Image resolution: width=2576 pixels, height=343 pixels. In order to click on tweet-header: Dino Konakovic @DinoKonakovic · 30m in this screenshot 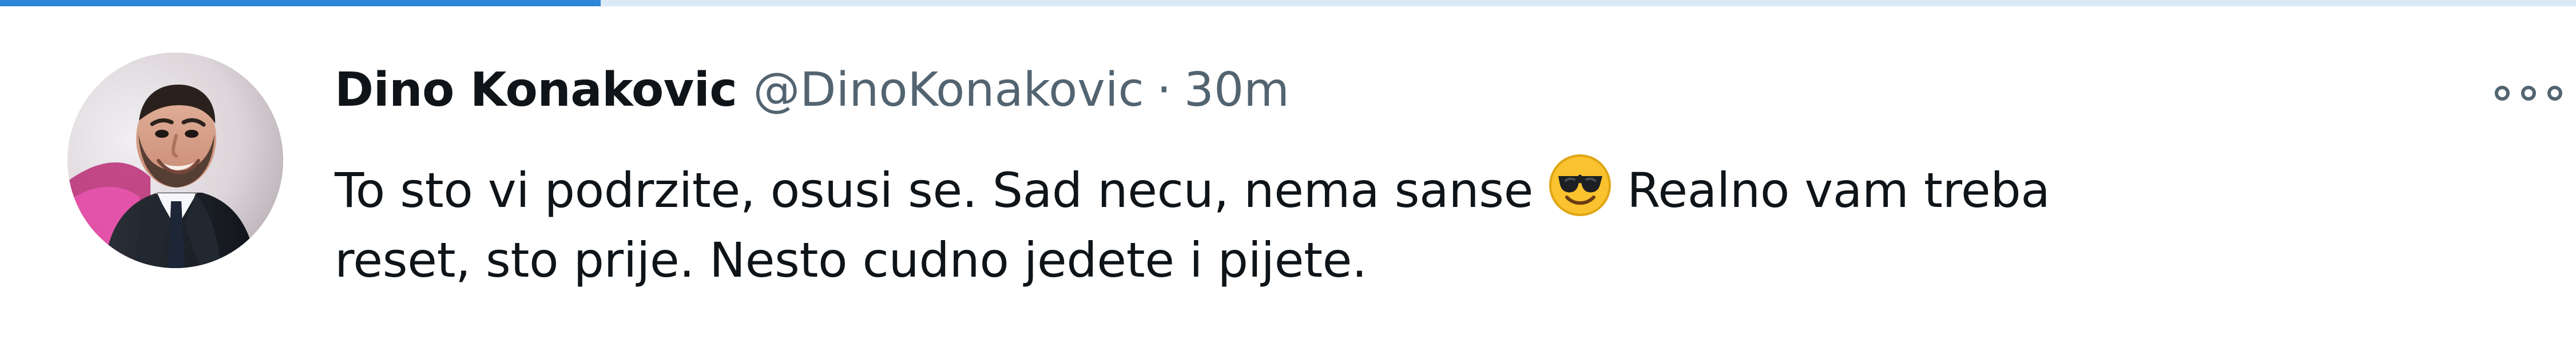, I will do `click(1364, 90)`.